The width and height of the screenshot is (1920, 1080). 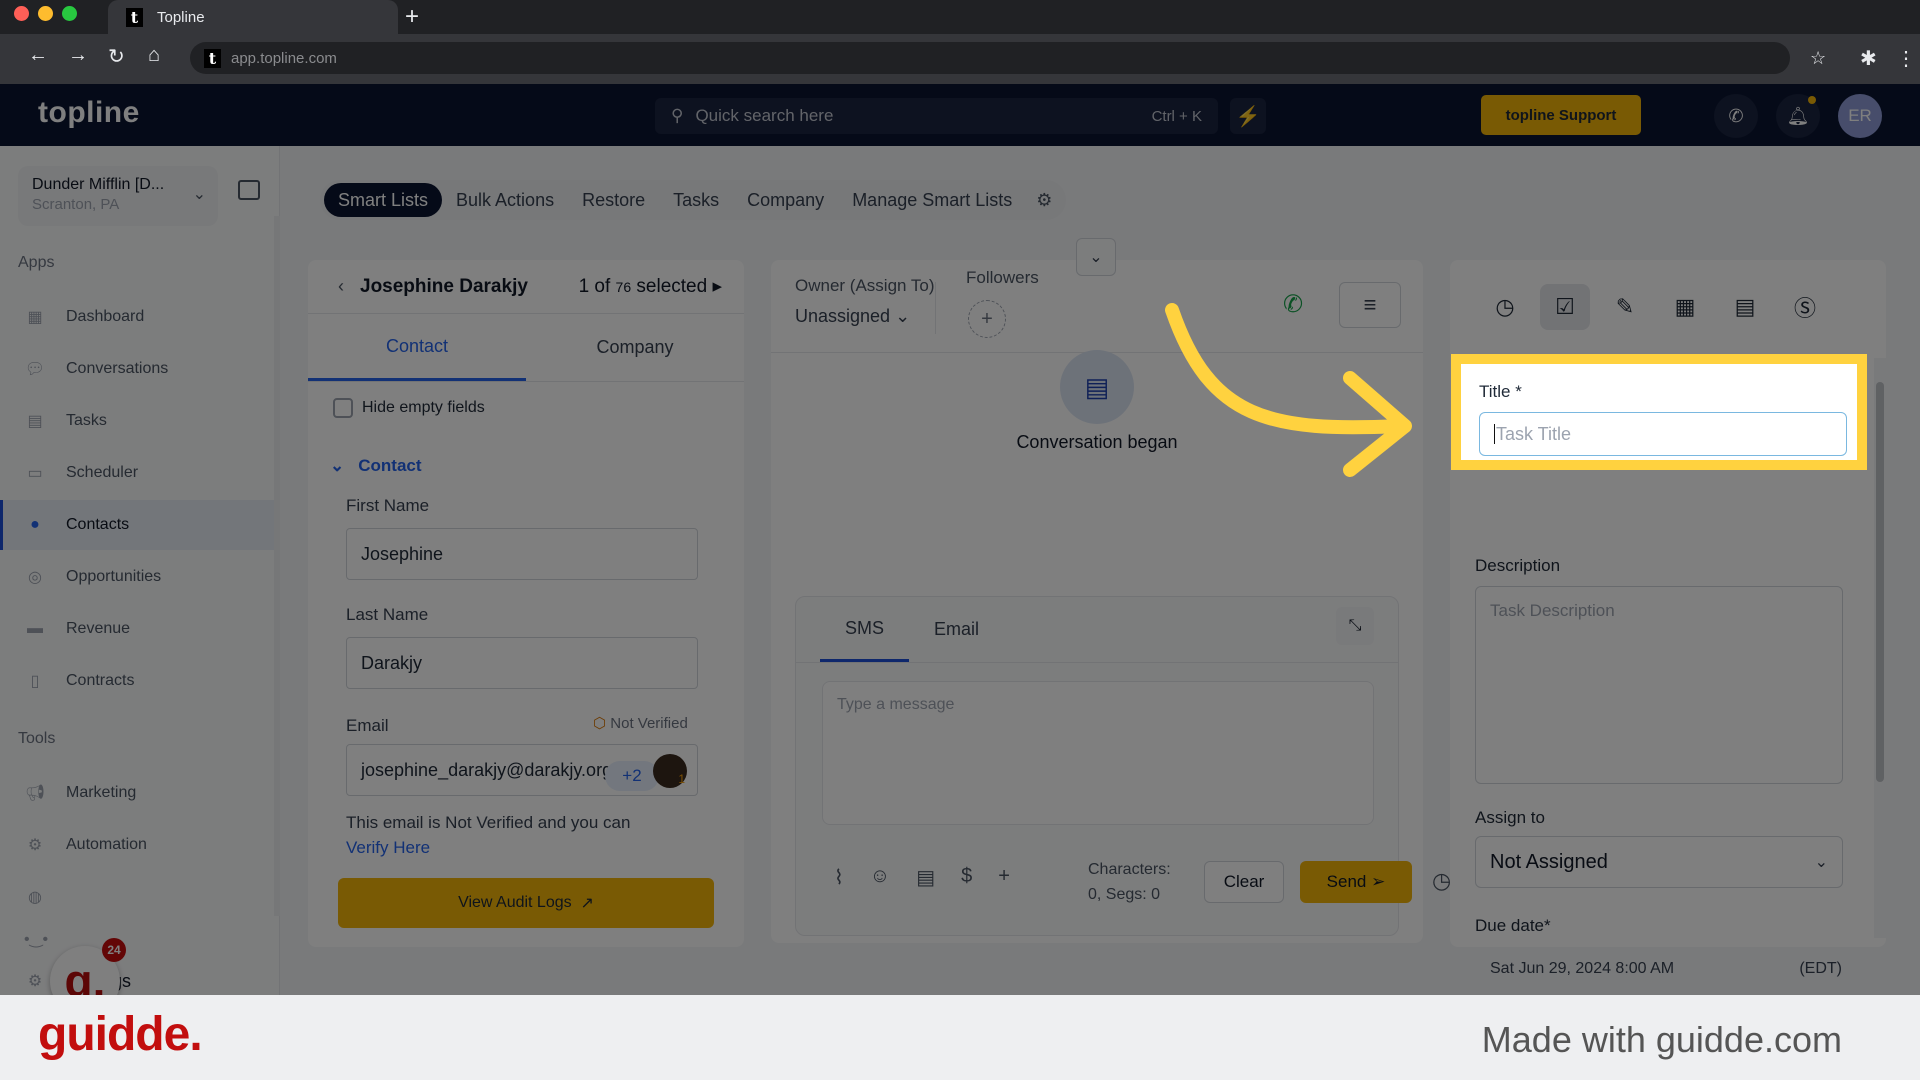 What do you see at coordinates (632, 776) in the screenshot?
I see `additional-emails-badge: +2` at bounding box center [632, 776].